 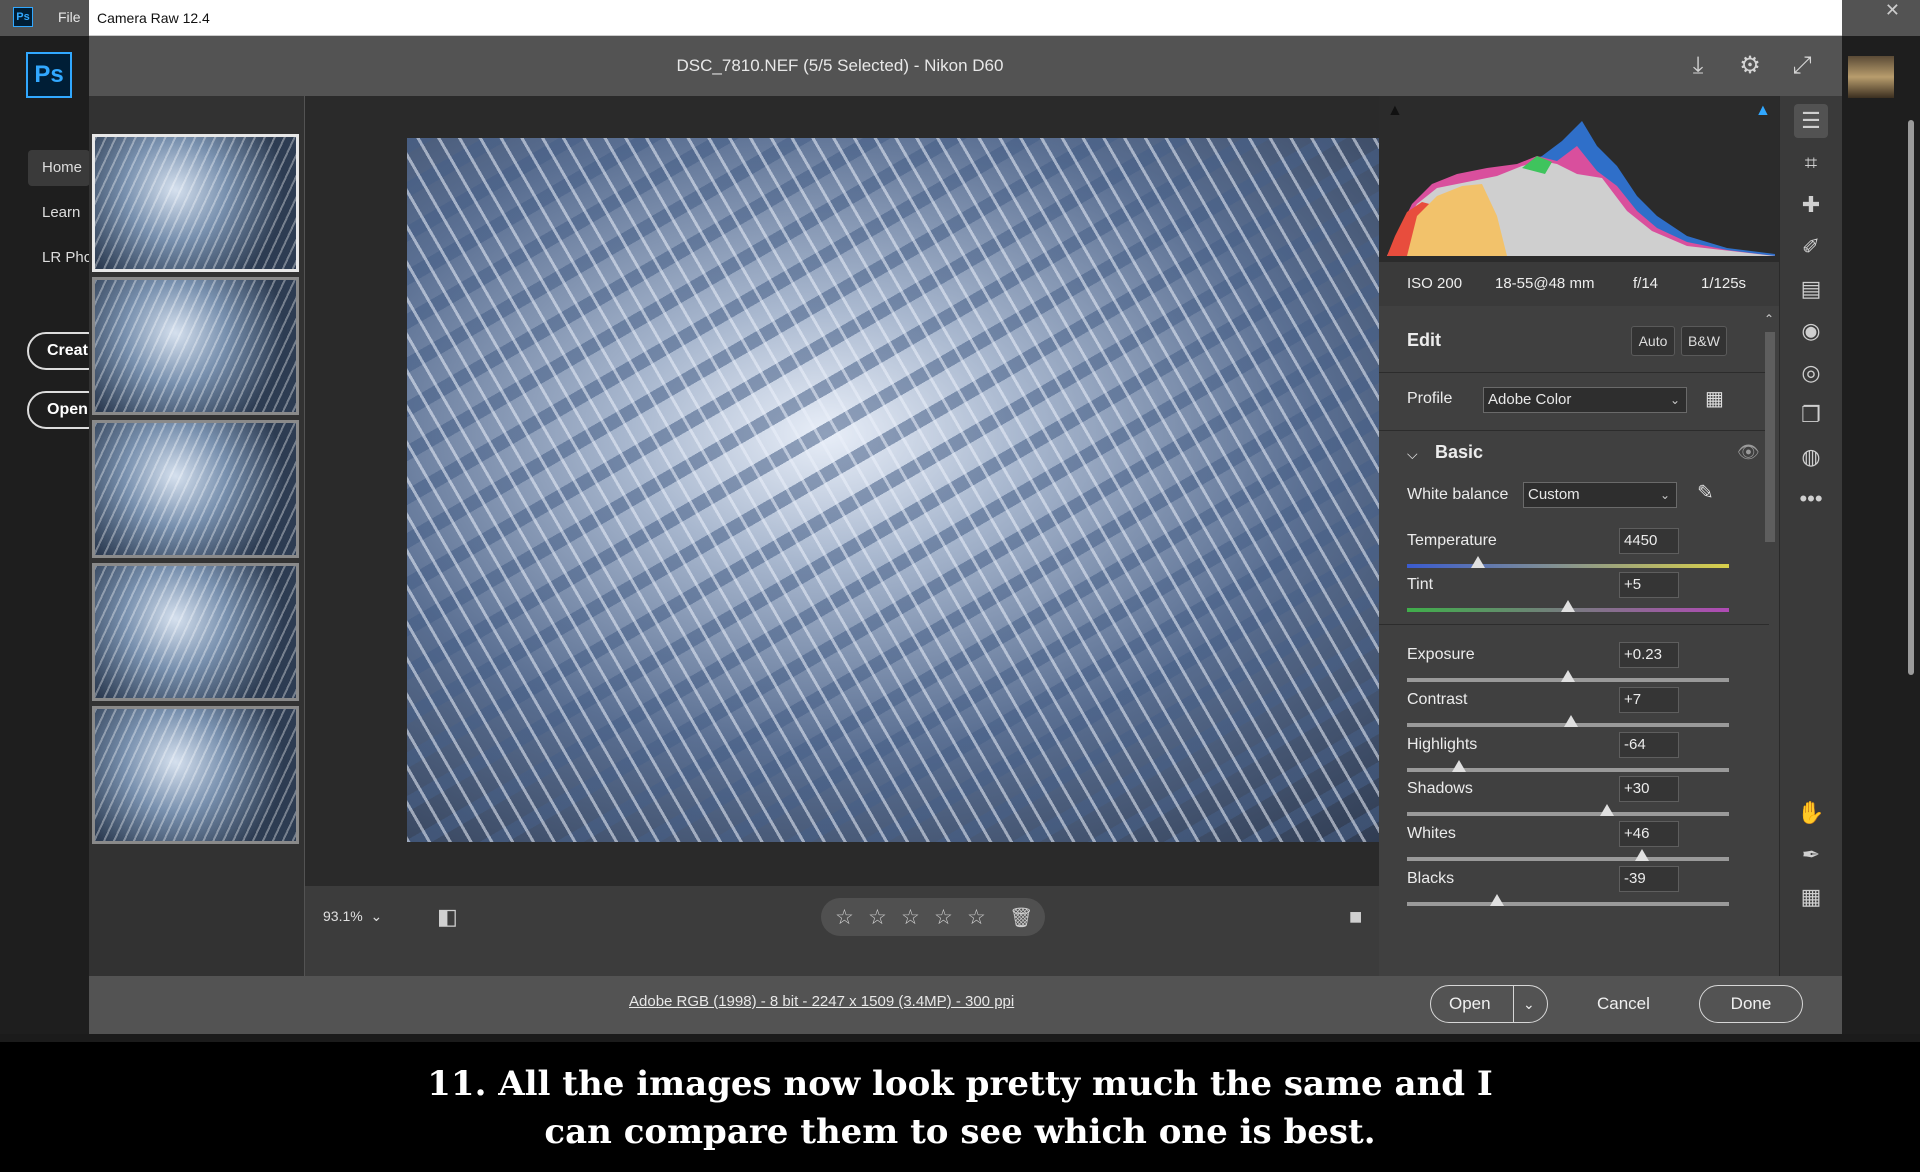 I want to click on edit-sliders-icon: ☰, so click(x=1811, y=121).